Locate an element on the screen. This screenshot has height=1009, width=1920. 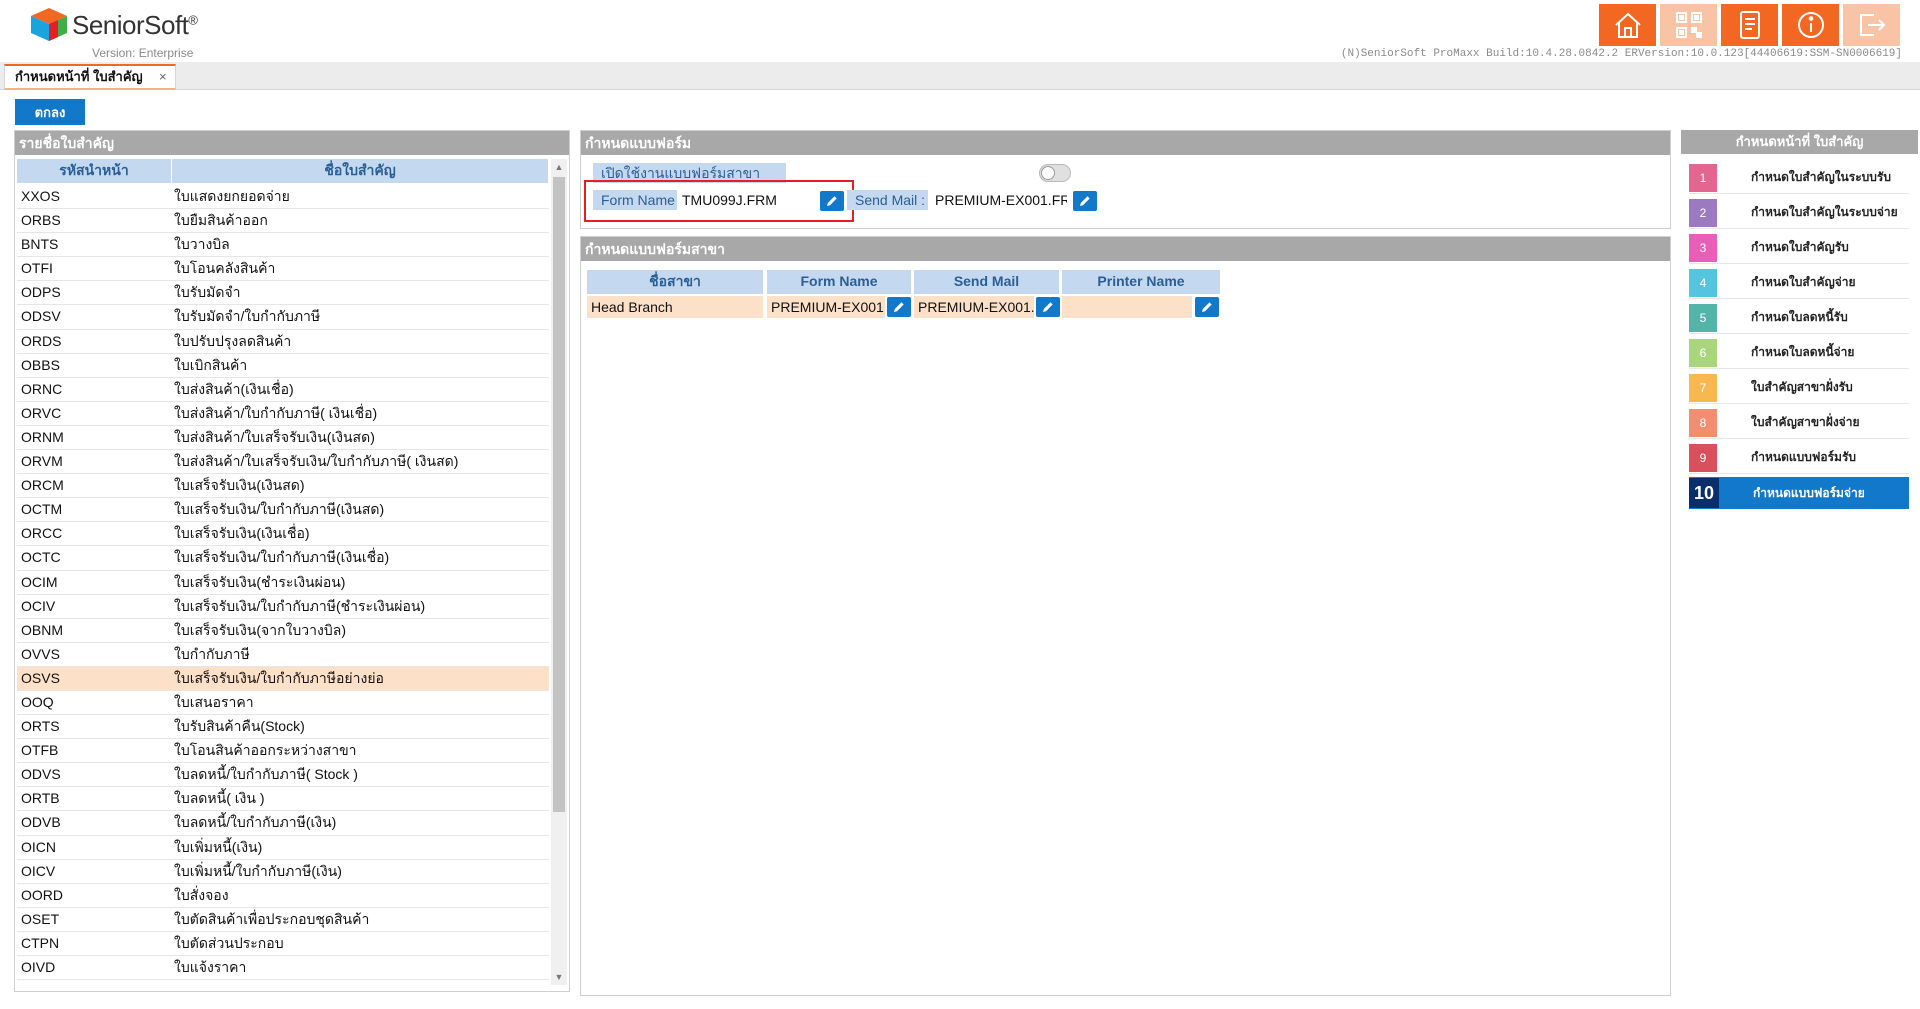
document-code: XXOS is located at coordinates (40, 196).